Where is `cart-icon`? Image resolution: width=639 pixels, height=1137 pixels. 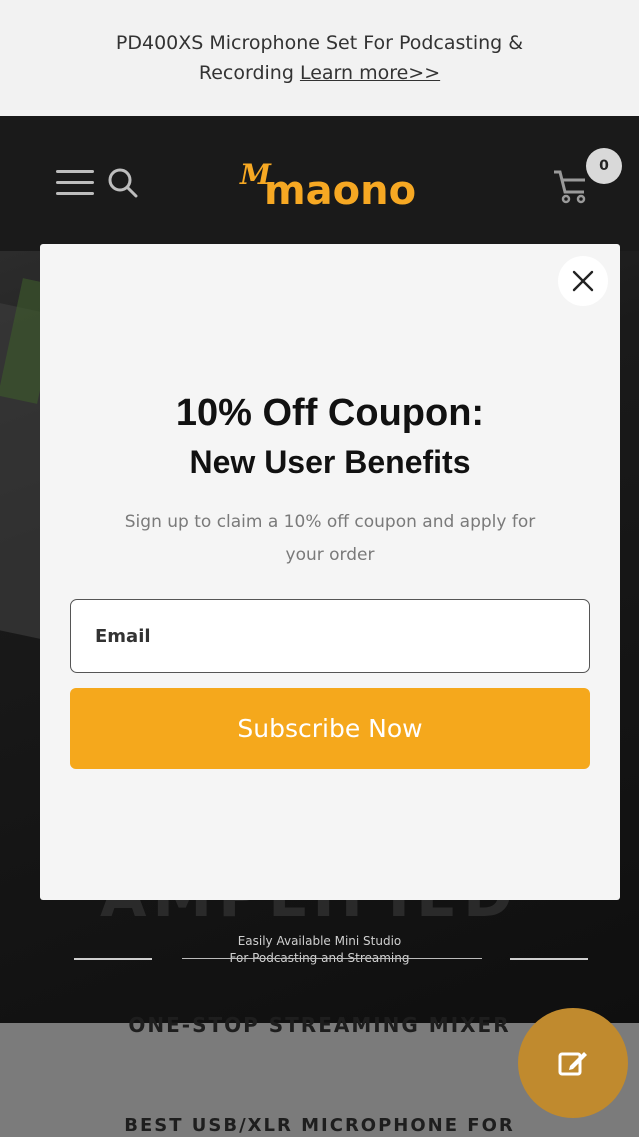 cart-icon is located at coordinates (572, 186).